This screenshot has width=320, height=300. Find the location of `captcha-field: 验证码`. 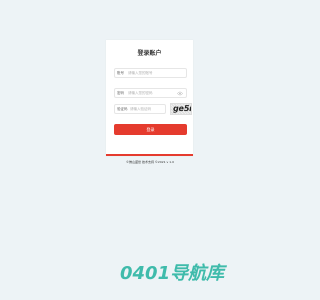

captcha-field: 验证码 is located at coordinates (140, 109).